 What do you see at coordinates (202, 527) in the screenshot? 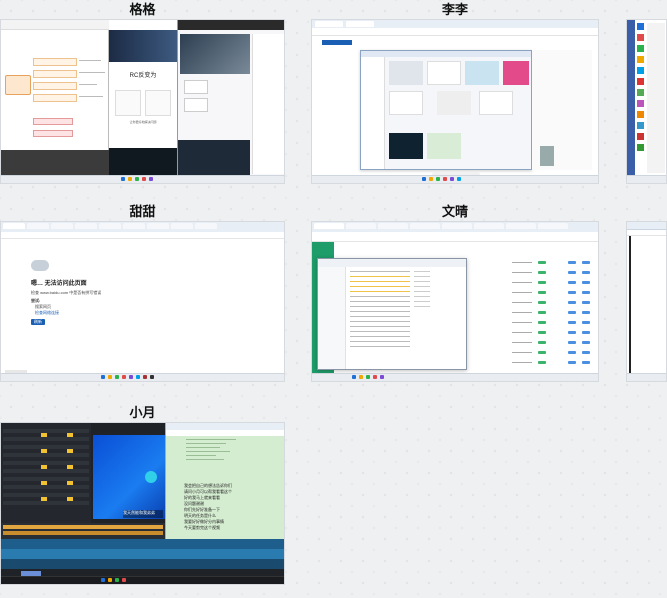
I see `chat-line: 今天要剪完这个视频` at bounding box center [202, 527].